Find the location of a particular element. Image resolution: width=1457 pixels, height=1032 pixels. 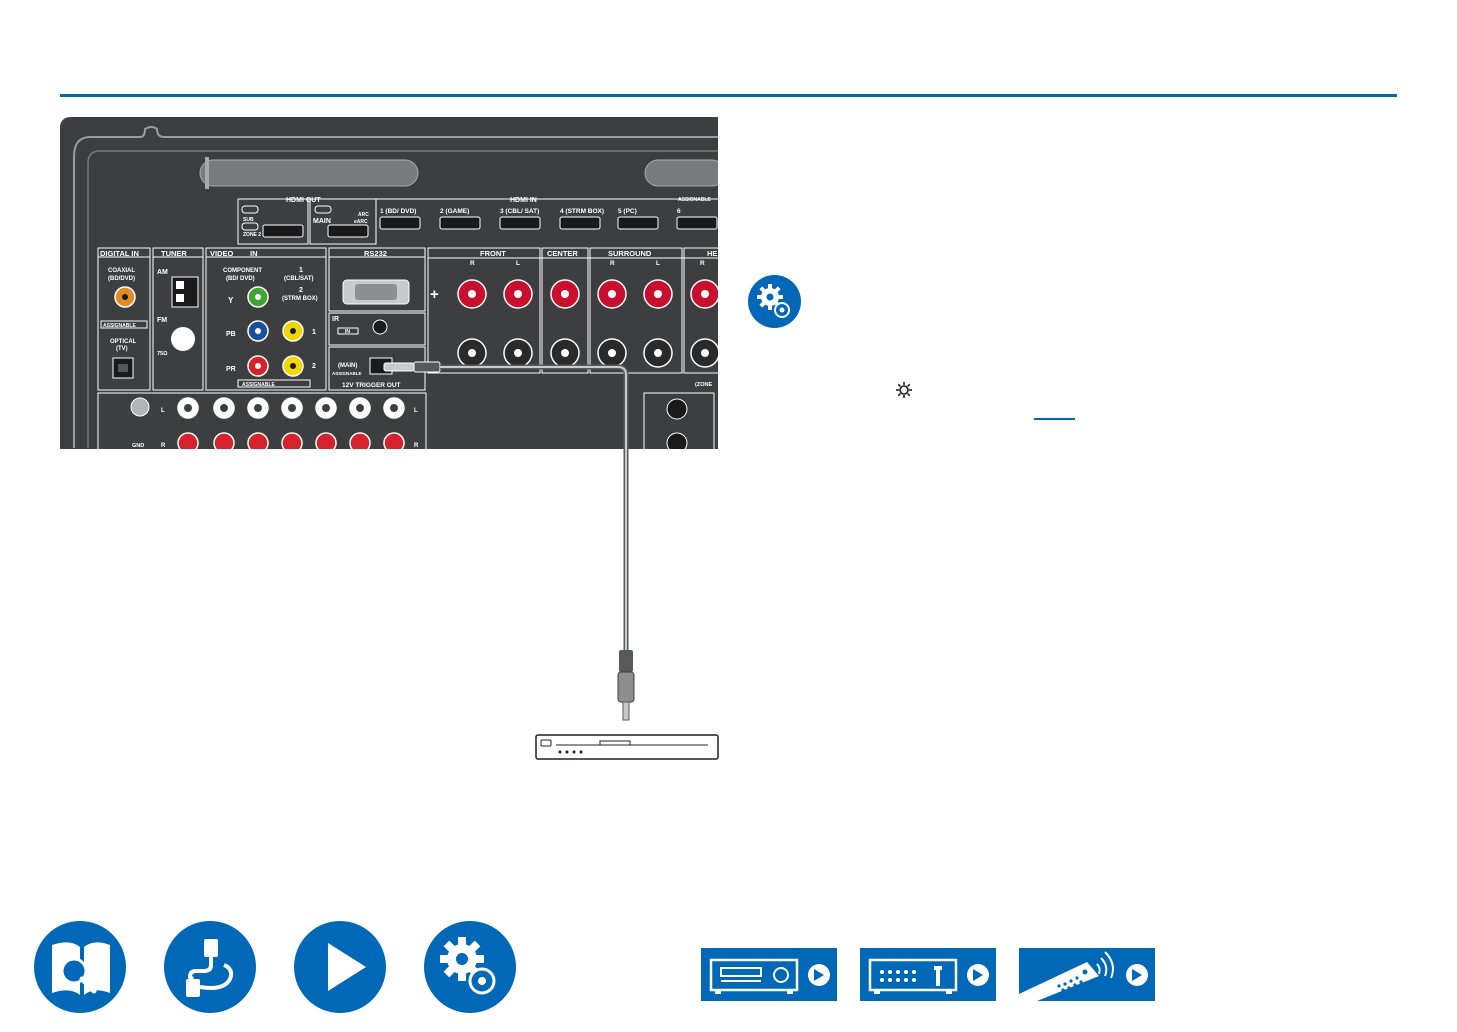

page-reference-link is located at coordinates (1054, 419).